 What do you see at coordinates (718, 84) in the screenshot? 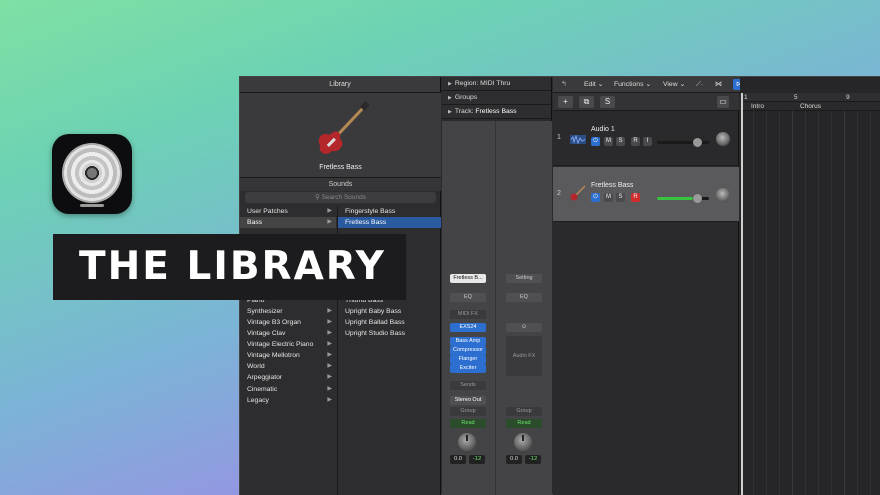
I see `snap-icon: ⋈` at bounding box center [718, 84].